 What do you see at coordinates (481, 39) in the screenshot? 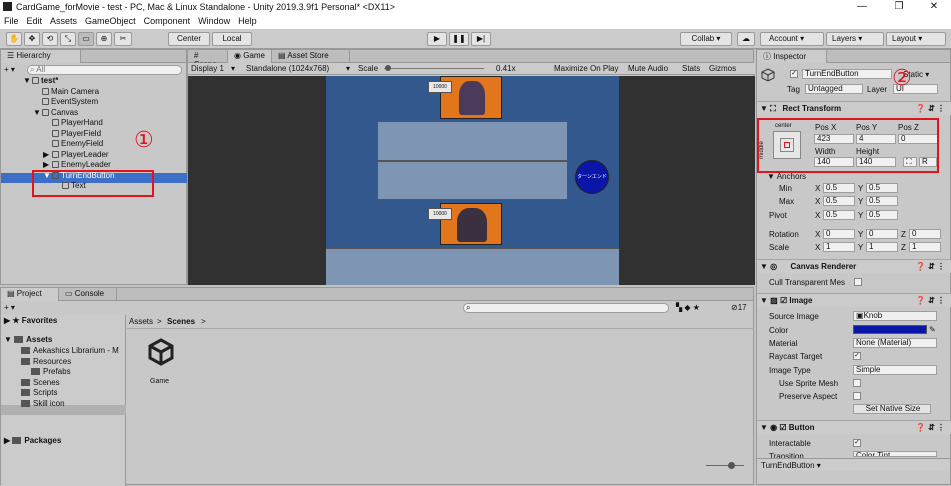
I see `step-button: ▶|` at bounding box center [481, 39].